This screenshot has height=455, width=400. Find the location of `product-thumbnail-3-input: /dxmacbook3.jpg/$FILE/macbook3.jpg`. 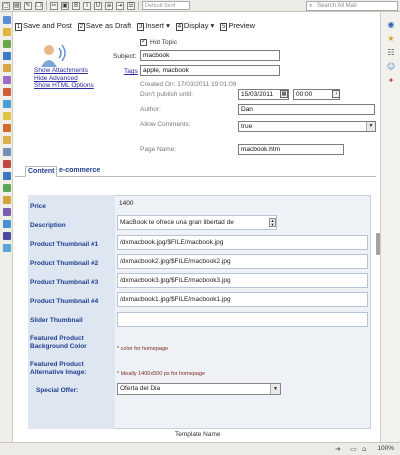

product-thumbnail-3-input: /dxmacbook3.jpg/$FILE/macbook3.jpg is located at coordinates (242, 280).